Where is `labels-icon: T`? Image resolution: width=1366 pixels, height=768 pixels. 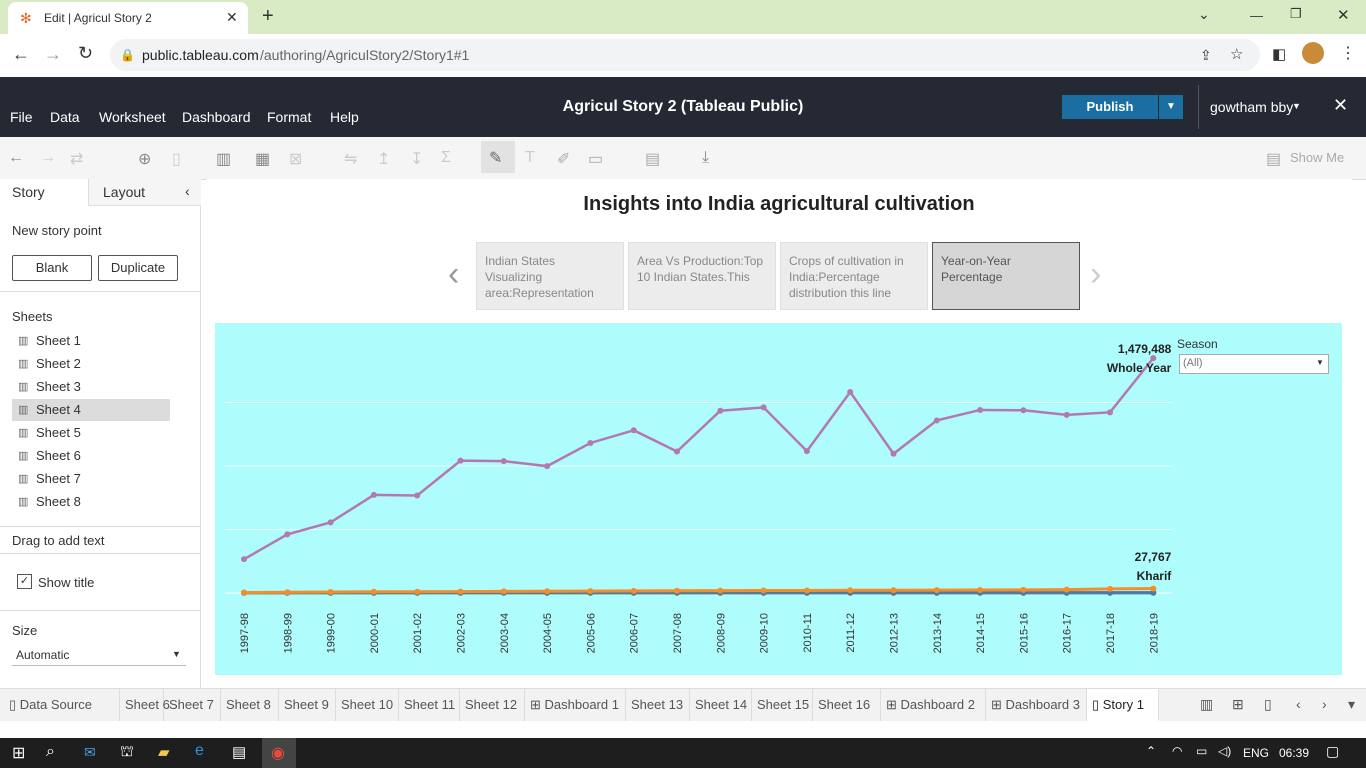
labels-icon: T is located at coordinates (530, 158).